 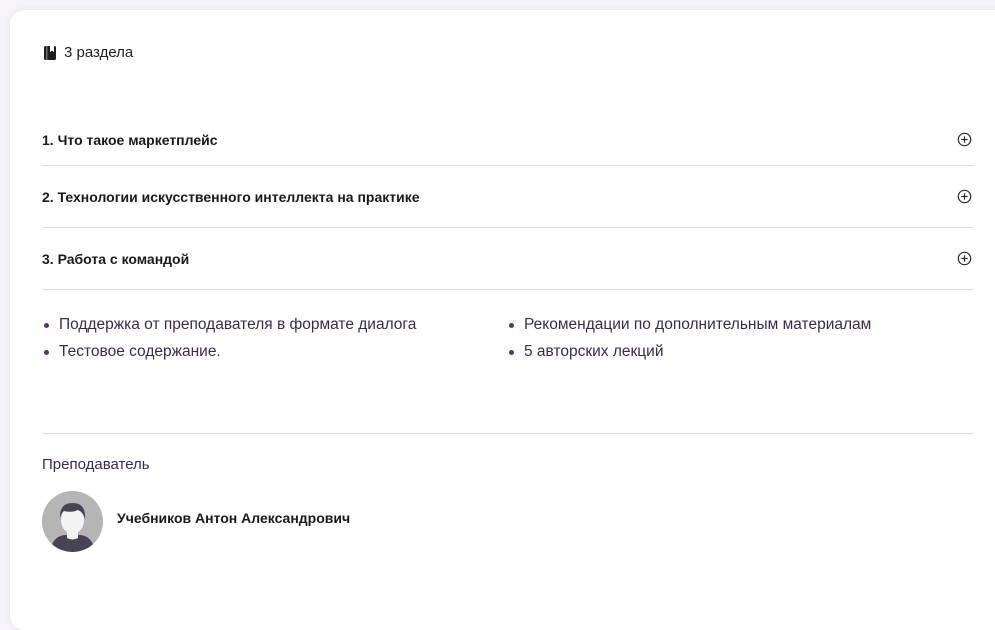 I want to click on sections-count-label: 3 раздела, so click(x=99, y=52).